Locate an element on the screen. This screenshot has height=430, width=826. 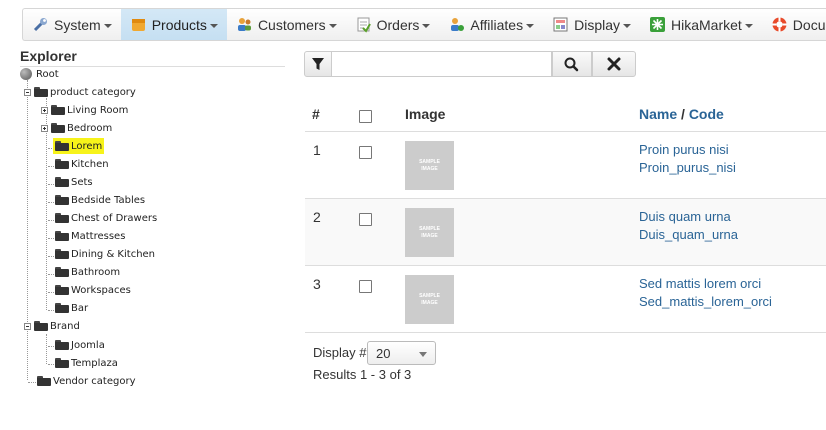
tree-node-category: Sets is located at coordinates (74, 182).